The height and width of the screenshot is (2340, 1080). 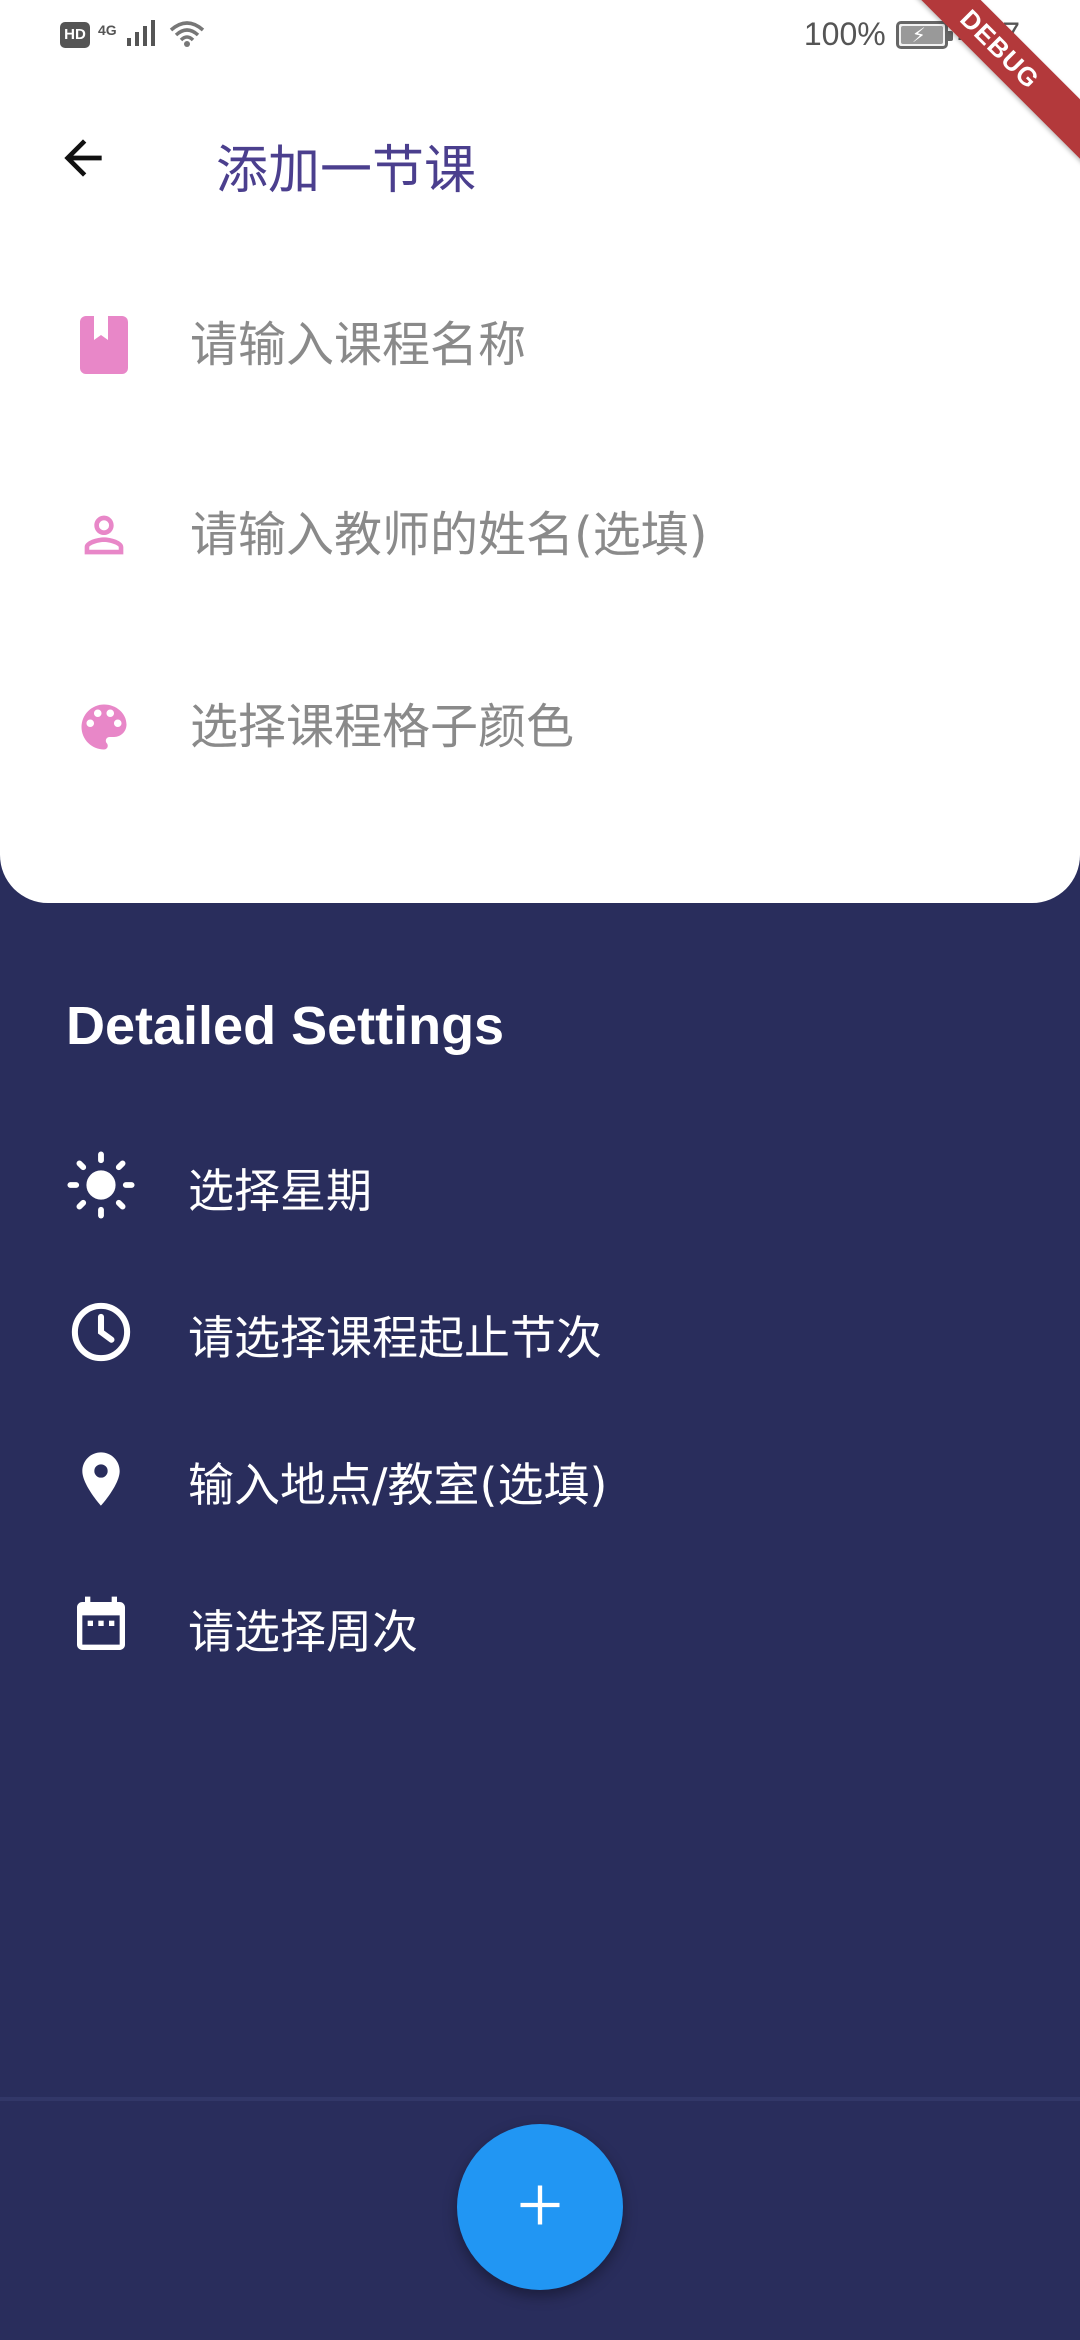 I want to click on sun-icon, so click(x=101, y=1185).